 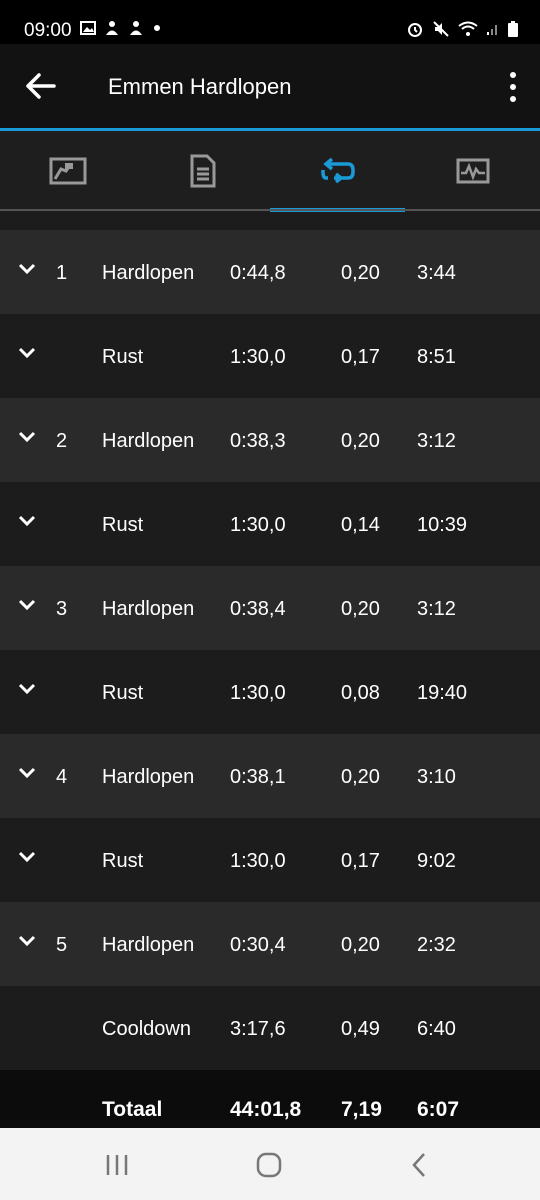 I want to click on more-vert-icon, so click(x=513, y=87).